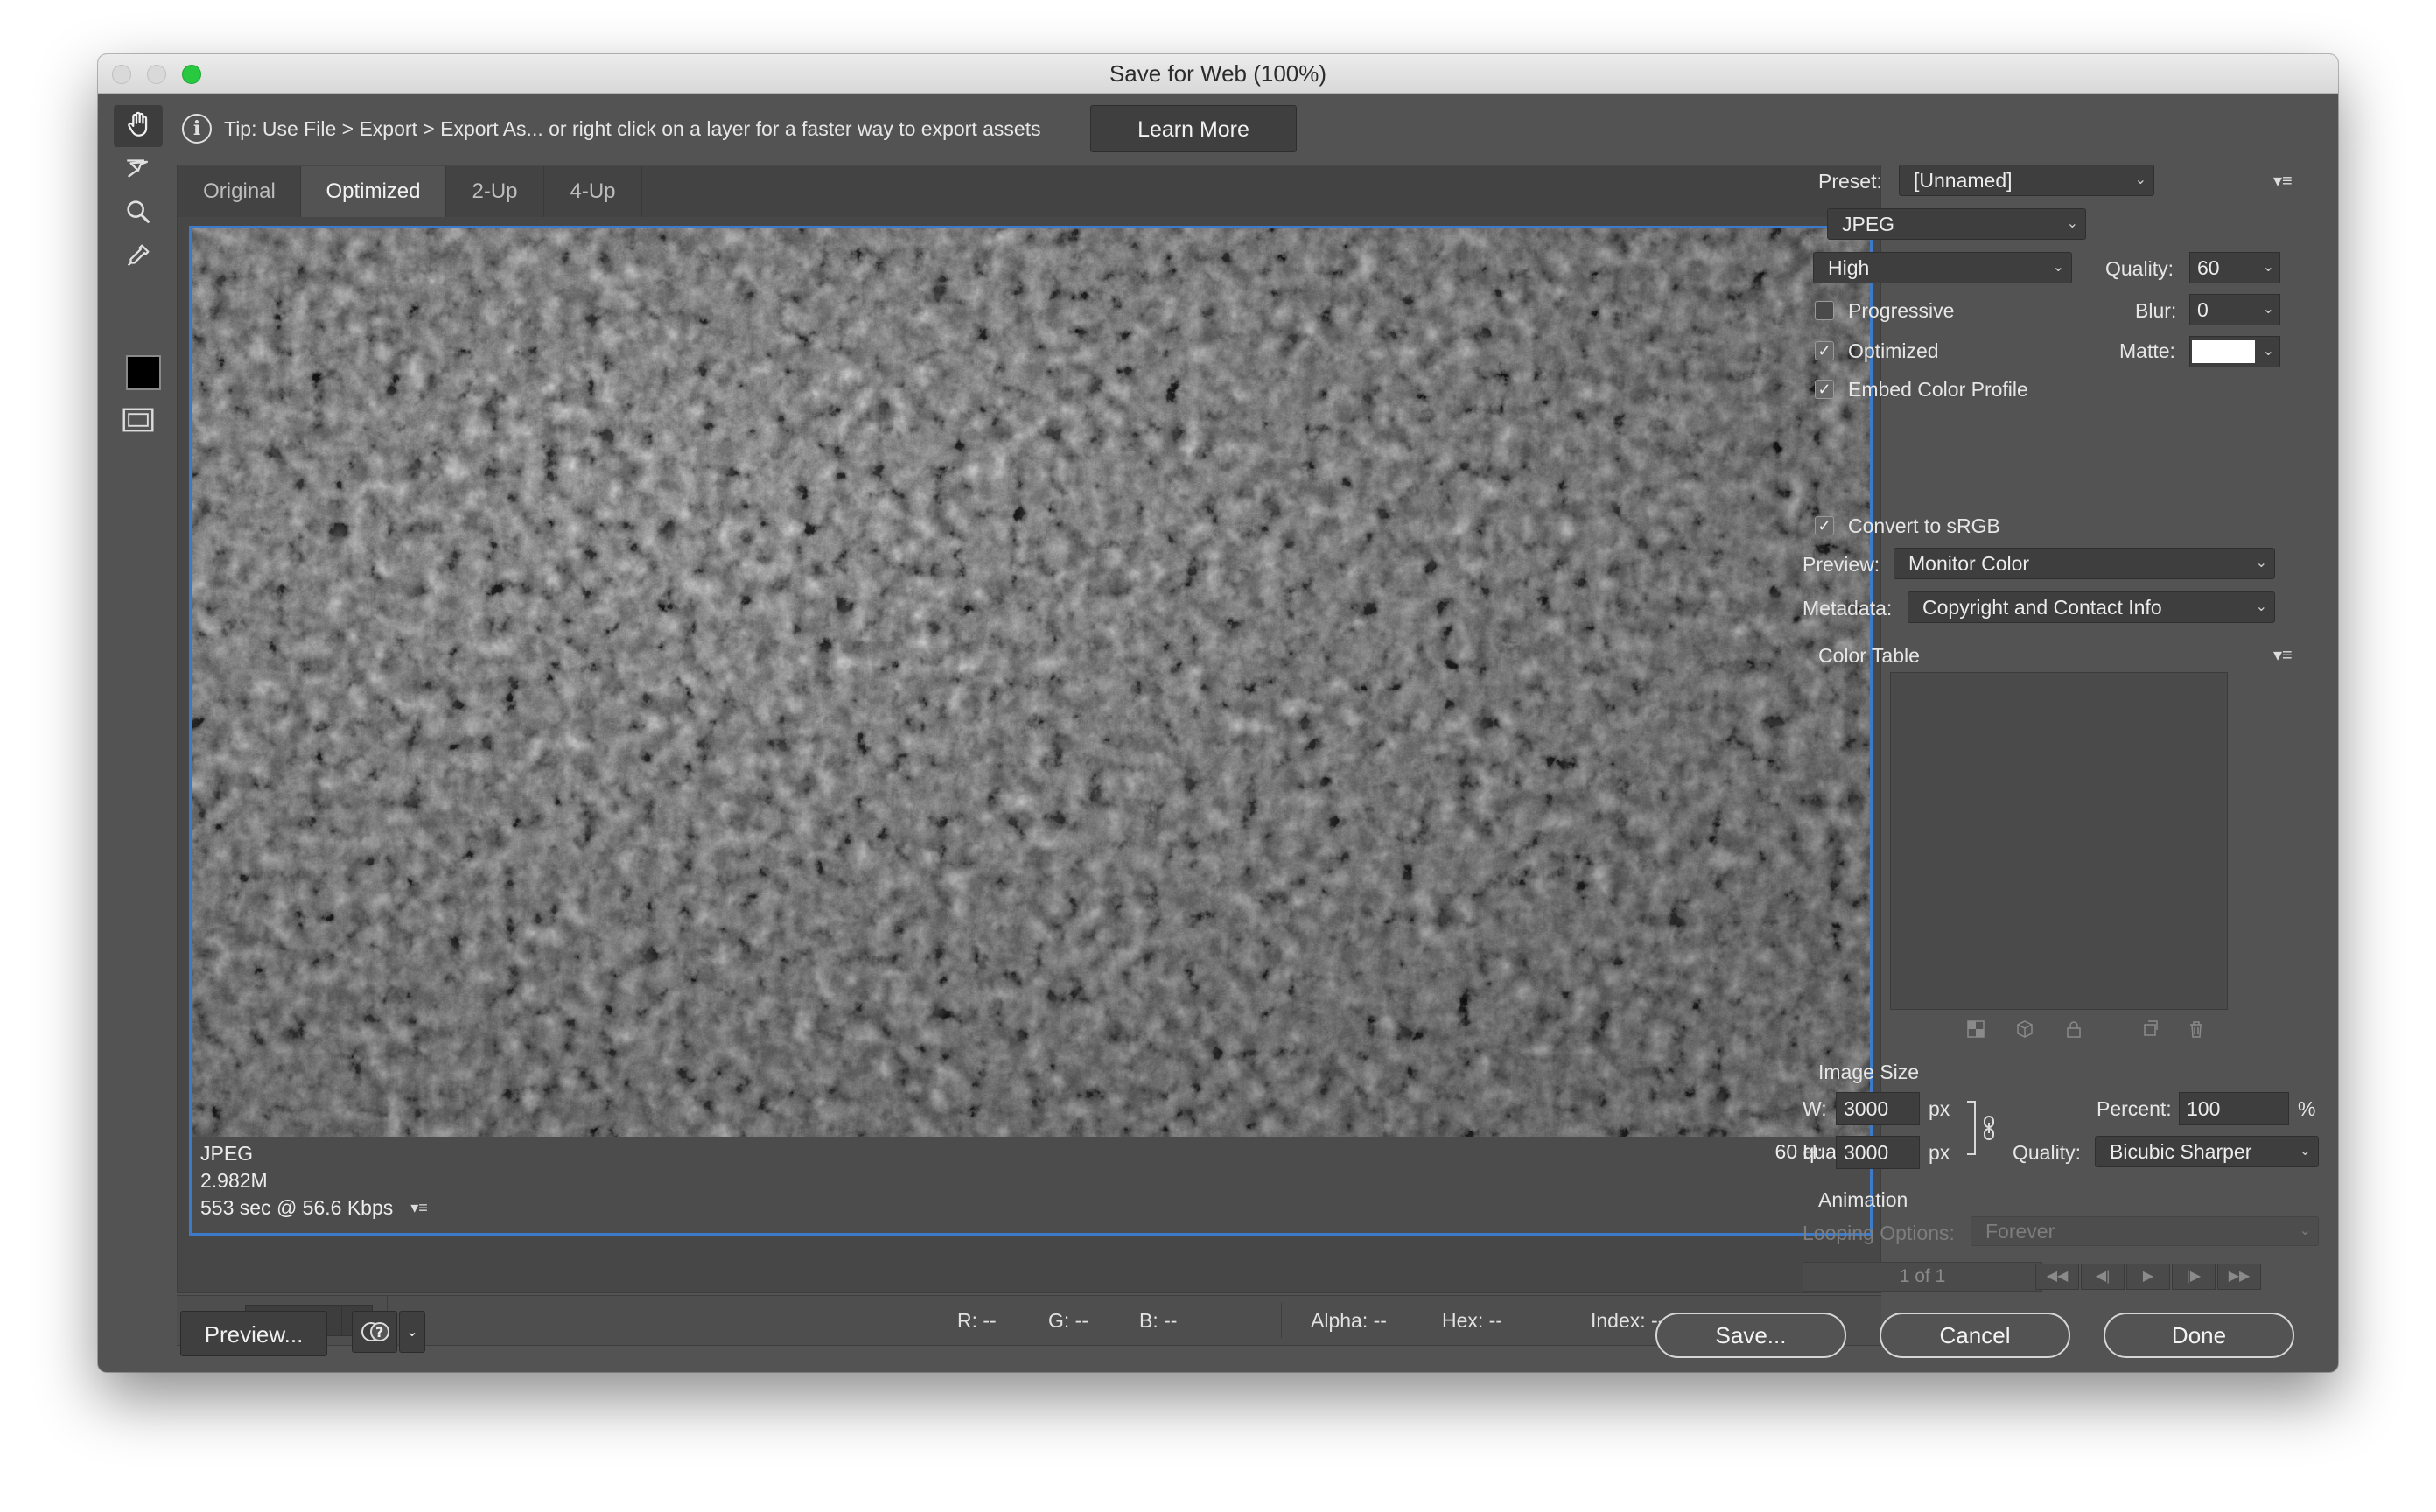 This screenshot has height=1512, width=2436. What do you see at coordinates (2074, 1029) in the screenshot?
I see `lock-icon` at bounding box center [2074, 1029].